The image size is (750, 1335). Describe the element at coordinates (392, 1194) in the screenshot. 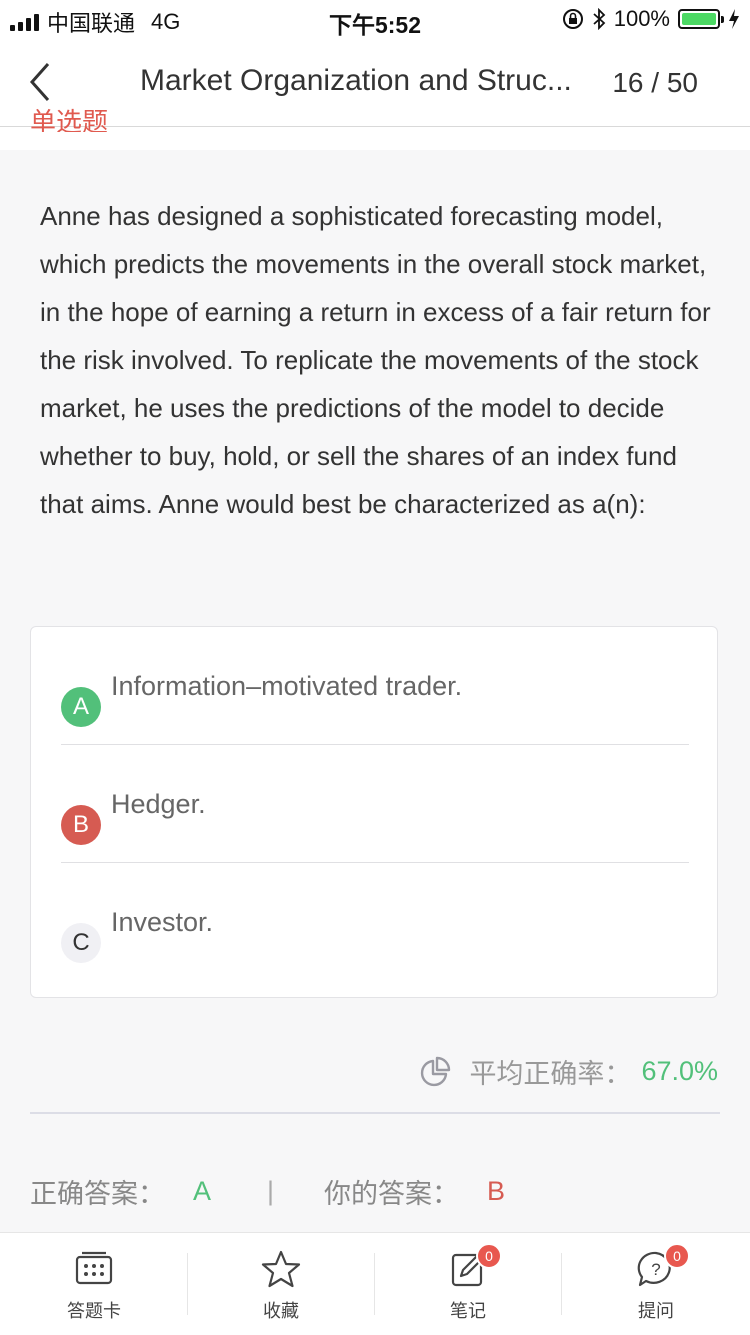

I see `your-answer-label: 你的答案：` at that location.